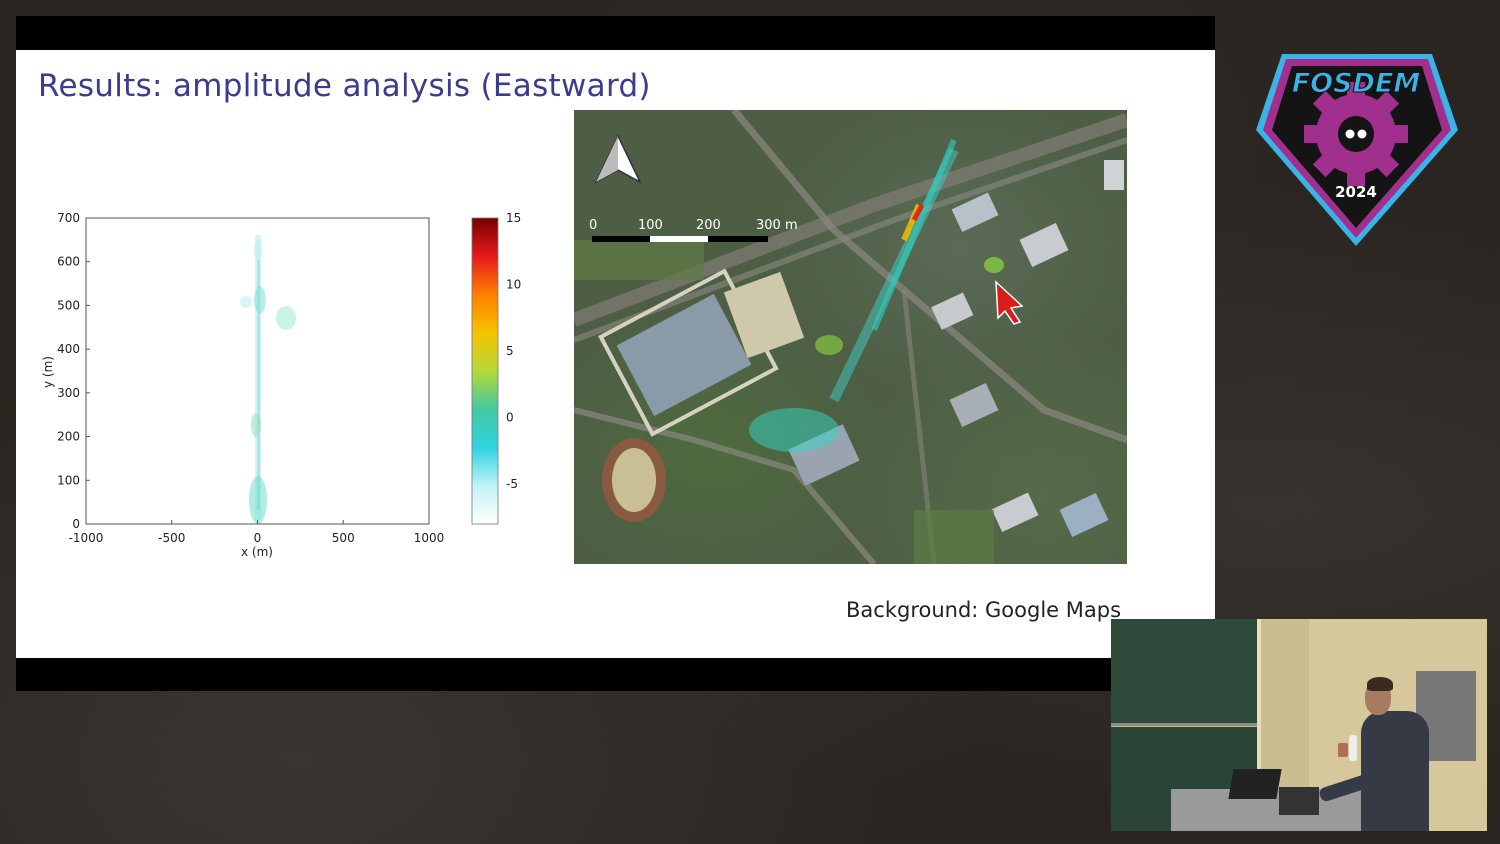  Describe the element at coordinates (76, 524) in the screenshot. I see `y-tick-label: 0` at that location.